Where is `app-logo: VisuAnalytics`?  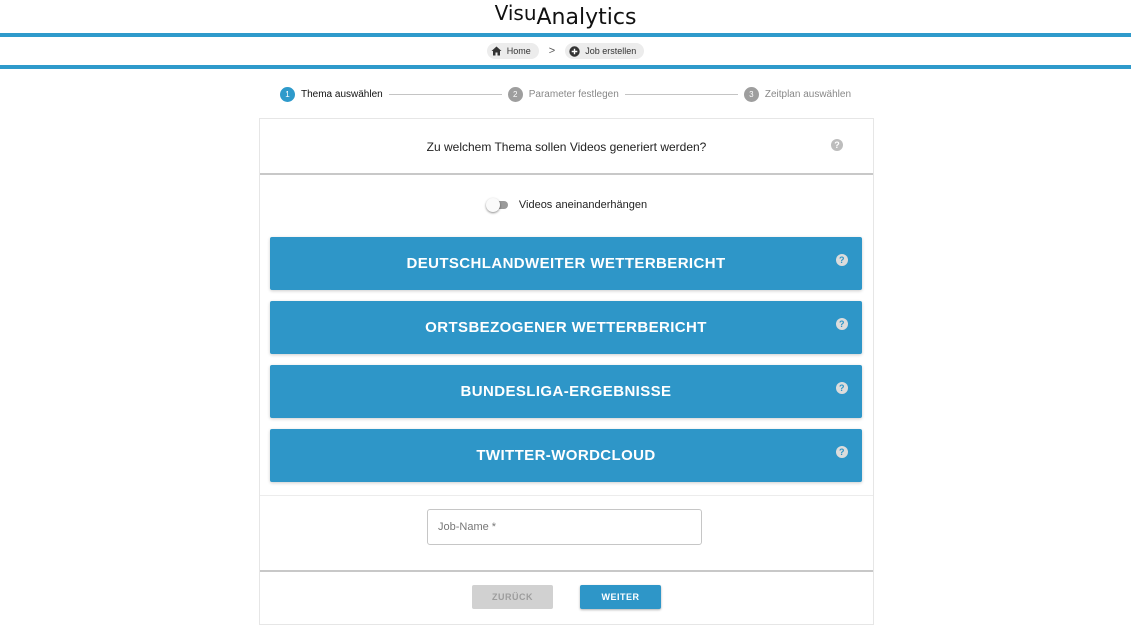 app-logo: VisuAnalytics is located at coordinates (565, 16).